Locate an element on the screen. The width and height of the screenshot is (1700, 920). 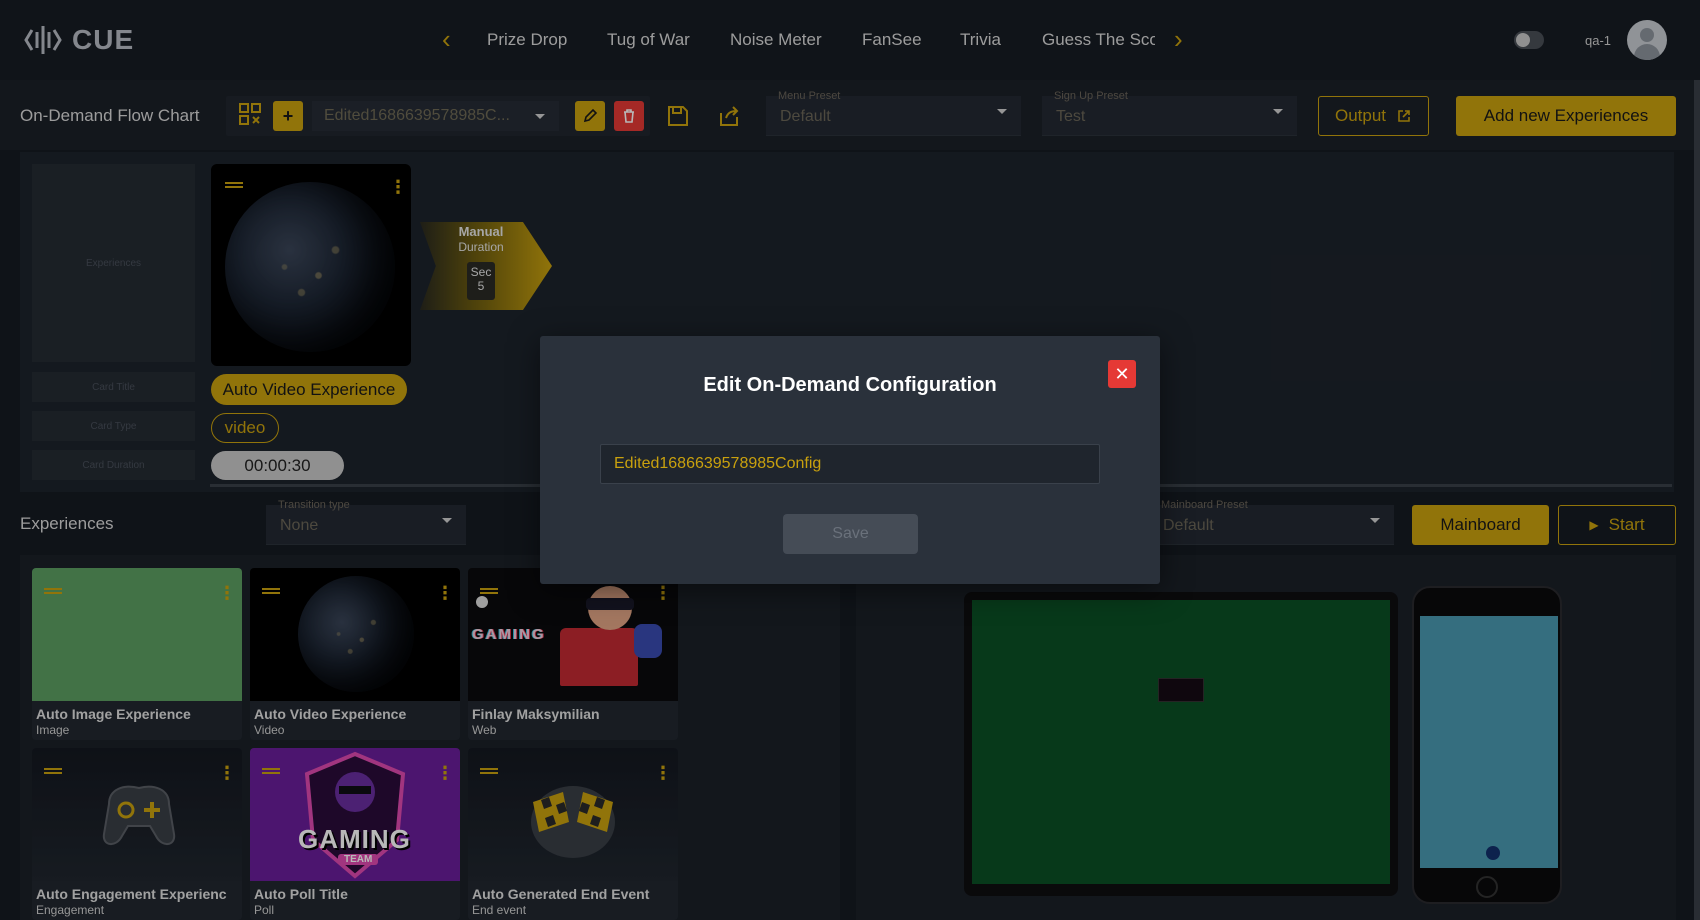
close-button: ✕ is located at coordinates (1122, 374).